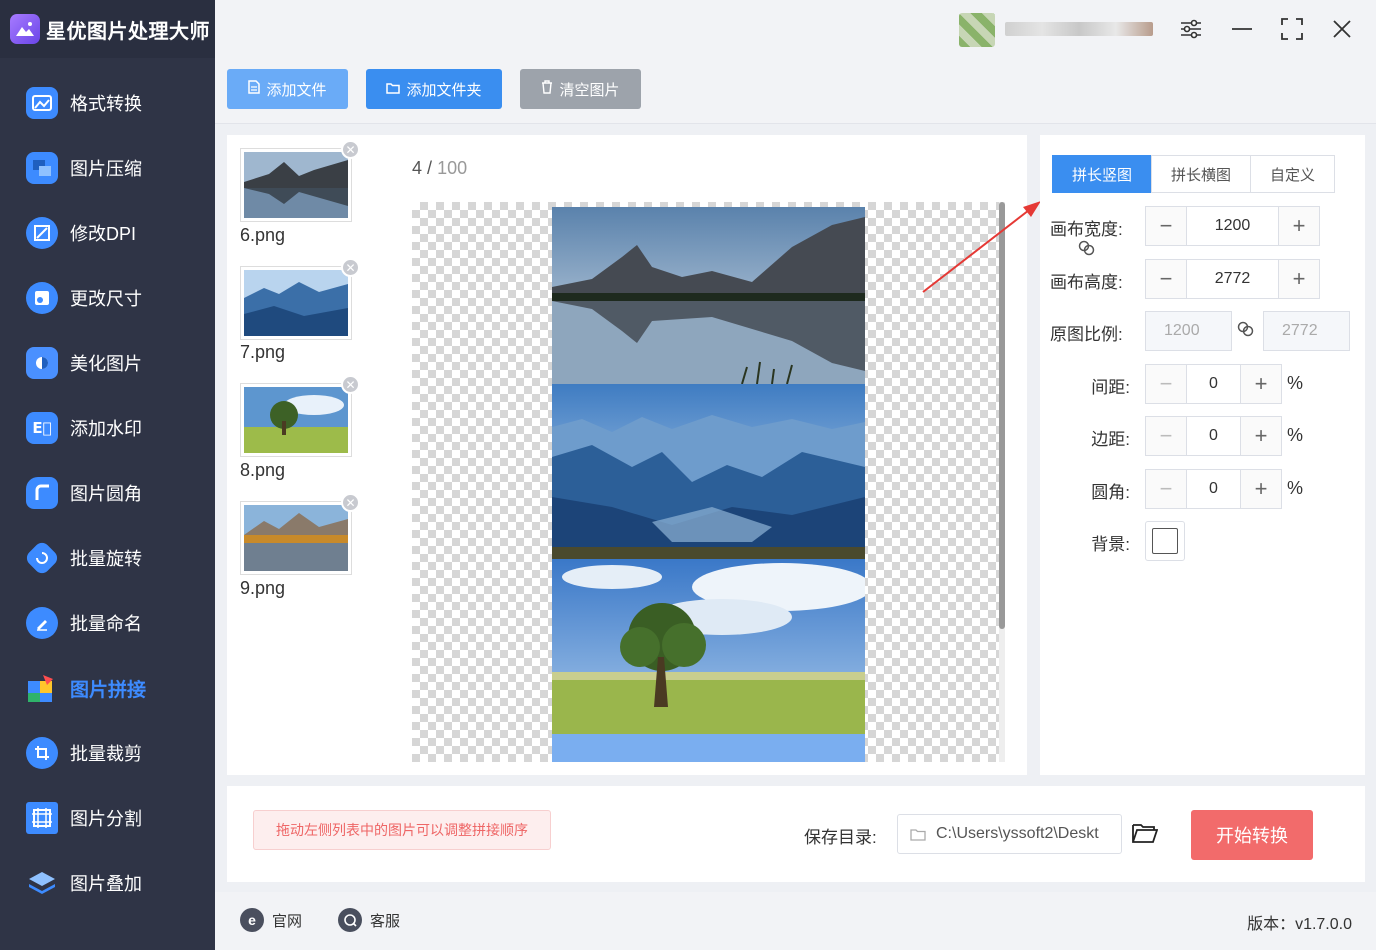 The image size is (1376, 950). What do you see at coordinates (107, 428) in the screenshot?
I see `sidebar-item-watermark: E⃞ 添加水印` at bounding box center [107, 428].